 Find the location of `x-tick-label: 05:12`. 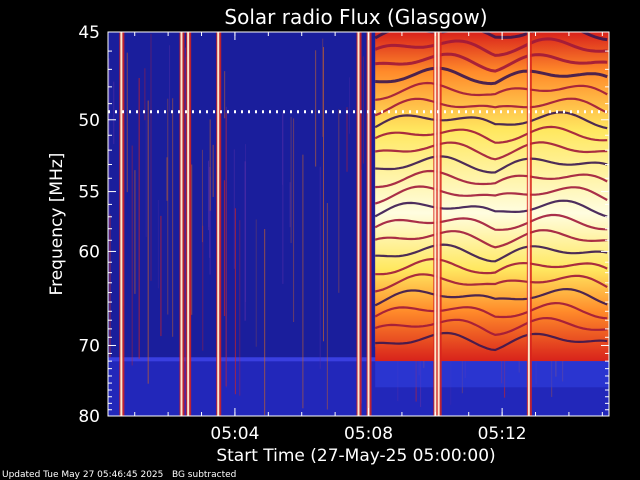

x-tick-label: 05:12 is located at coordinates (502, 434).